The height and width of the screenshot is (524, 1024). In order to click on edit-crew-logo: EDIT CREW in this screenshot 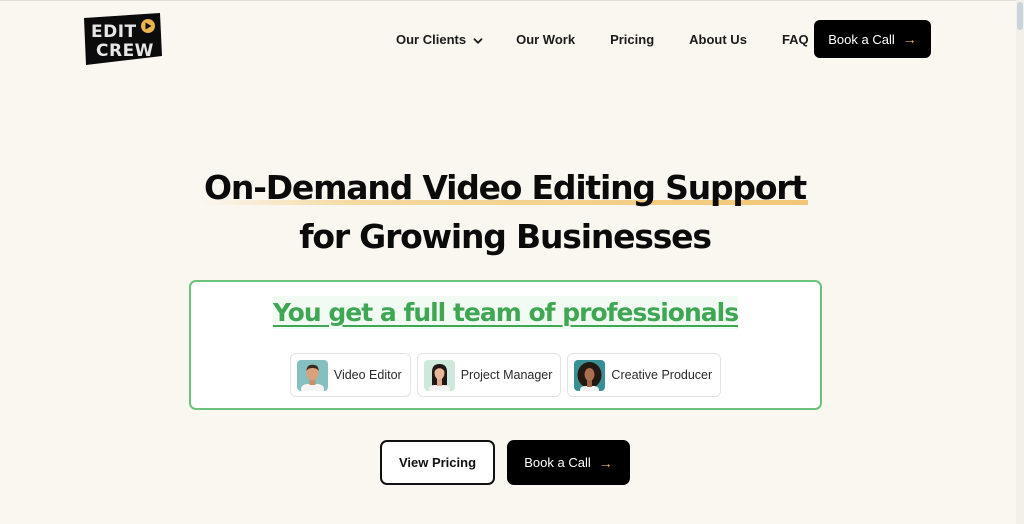, I will do `click(122, 39)`.